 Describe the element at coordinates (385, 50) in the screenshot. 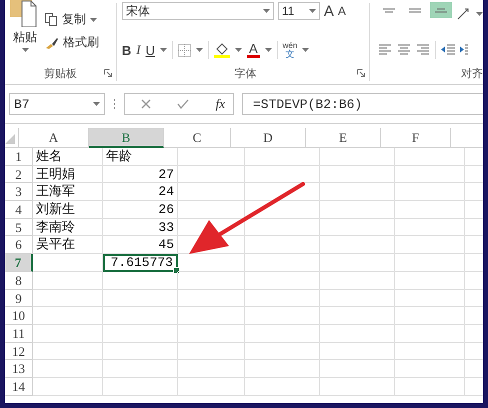

I see `align-left-icon` at that location.